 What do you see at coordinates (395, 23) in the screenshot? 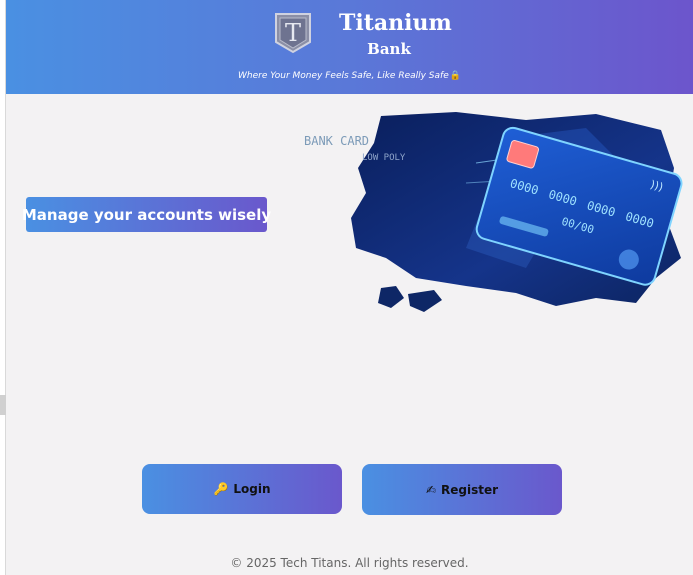
I see `brand-name: Titanium` at bounding box center [395, 23].